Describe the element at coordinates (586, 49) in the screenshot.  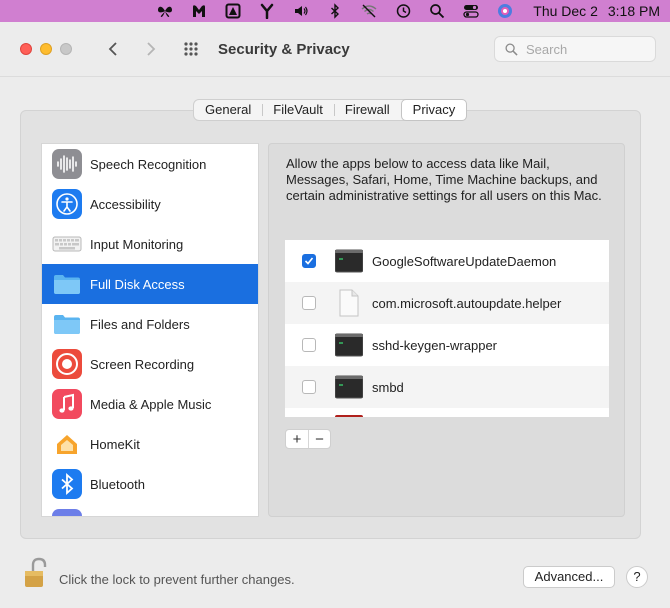
I see `search-input` at that location.